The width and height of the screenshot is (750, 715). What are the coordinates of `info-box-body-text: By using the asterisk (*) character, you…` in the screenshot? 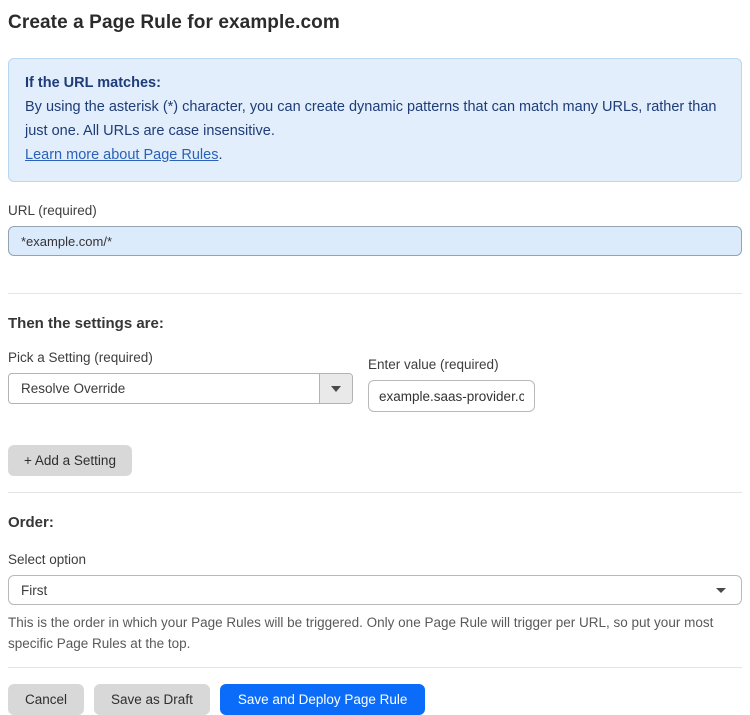 It's located at (371, 119).